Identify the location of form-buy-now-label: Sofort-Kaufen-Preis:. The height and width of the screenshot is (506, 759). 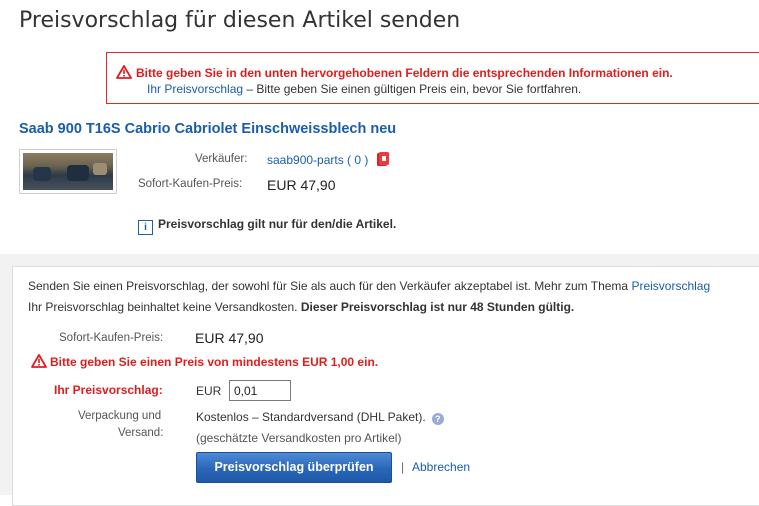
(111, 338).